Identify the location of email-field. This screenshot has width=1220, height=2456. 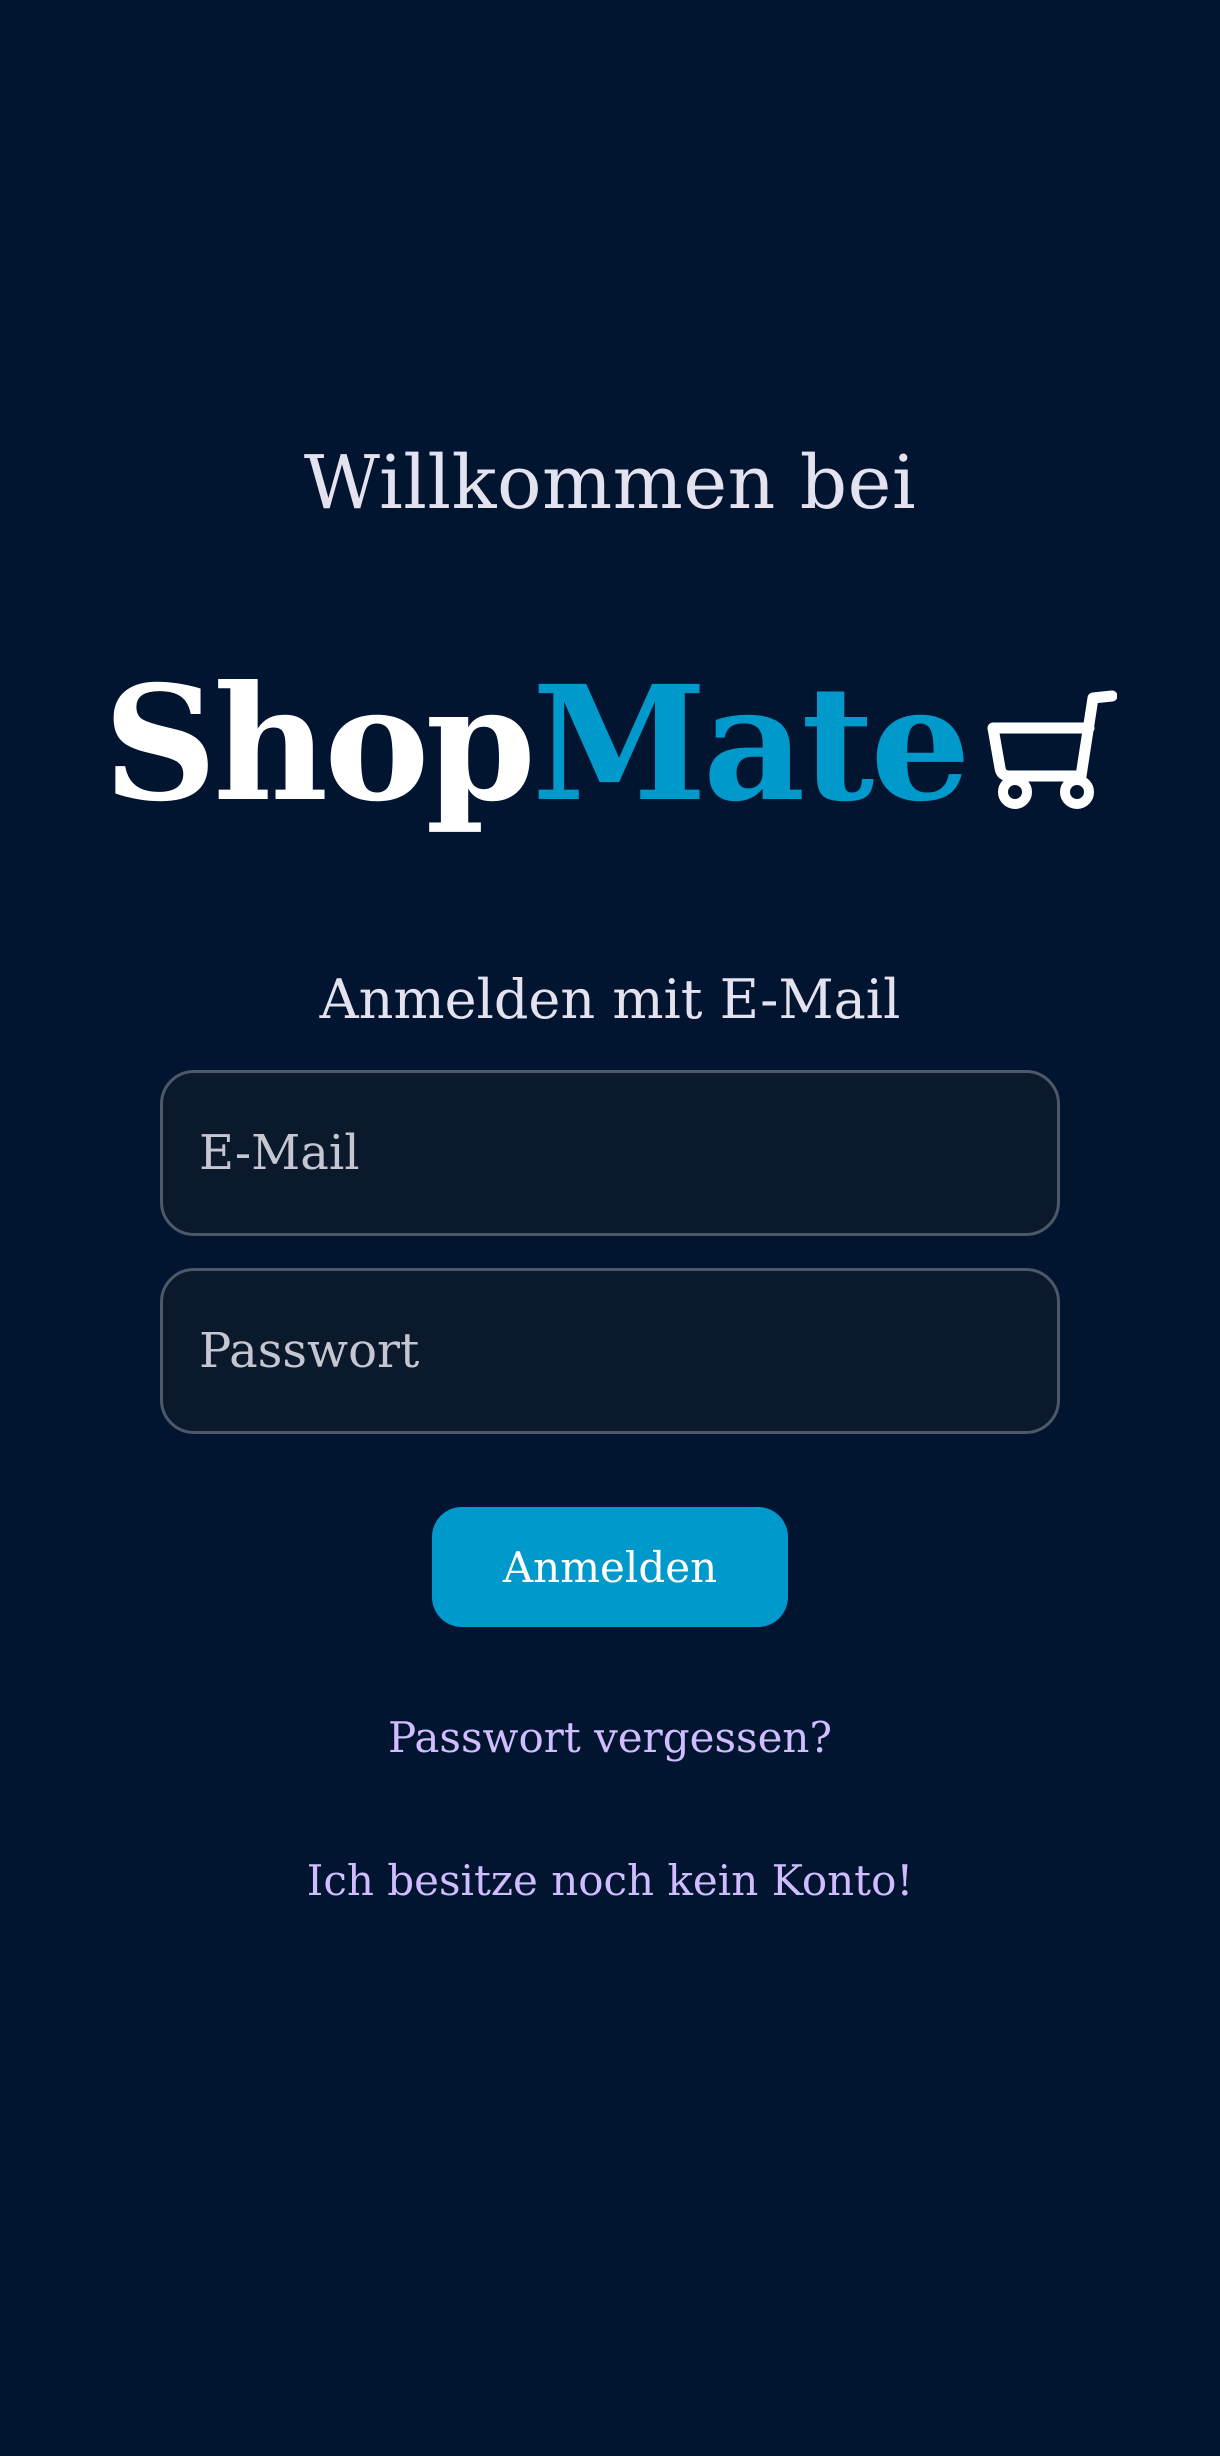
(610, 1153).